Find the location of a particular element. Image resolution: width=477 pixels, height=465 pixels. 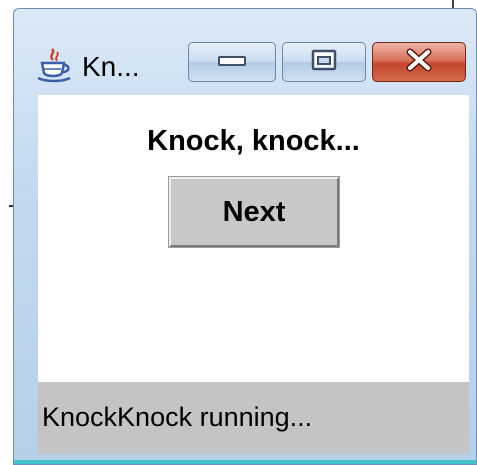

maximize-icon is located at coordinates (324, 62).